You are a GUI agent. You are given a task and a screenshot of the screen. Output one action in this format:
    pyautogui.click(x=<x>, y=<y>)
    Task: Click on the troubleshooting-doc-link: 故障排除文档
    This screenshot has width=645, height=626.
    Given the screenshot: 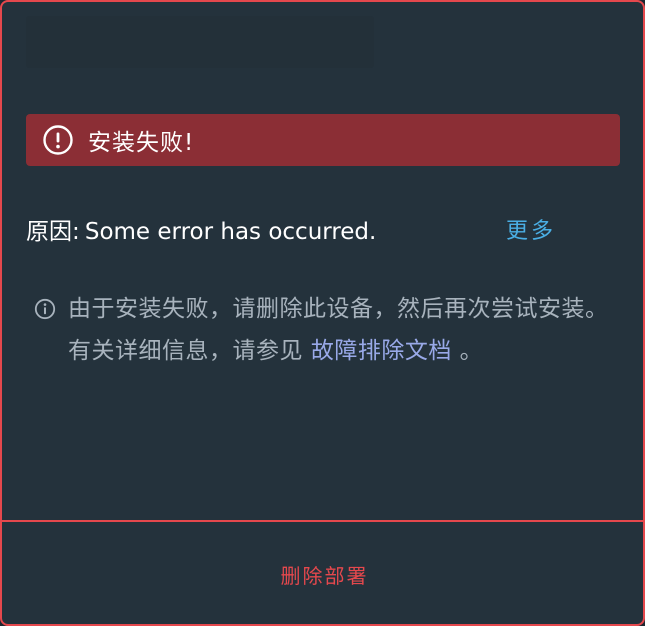 What is the action you would take?
    pyautogui.click(x=381, y=351)
    